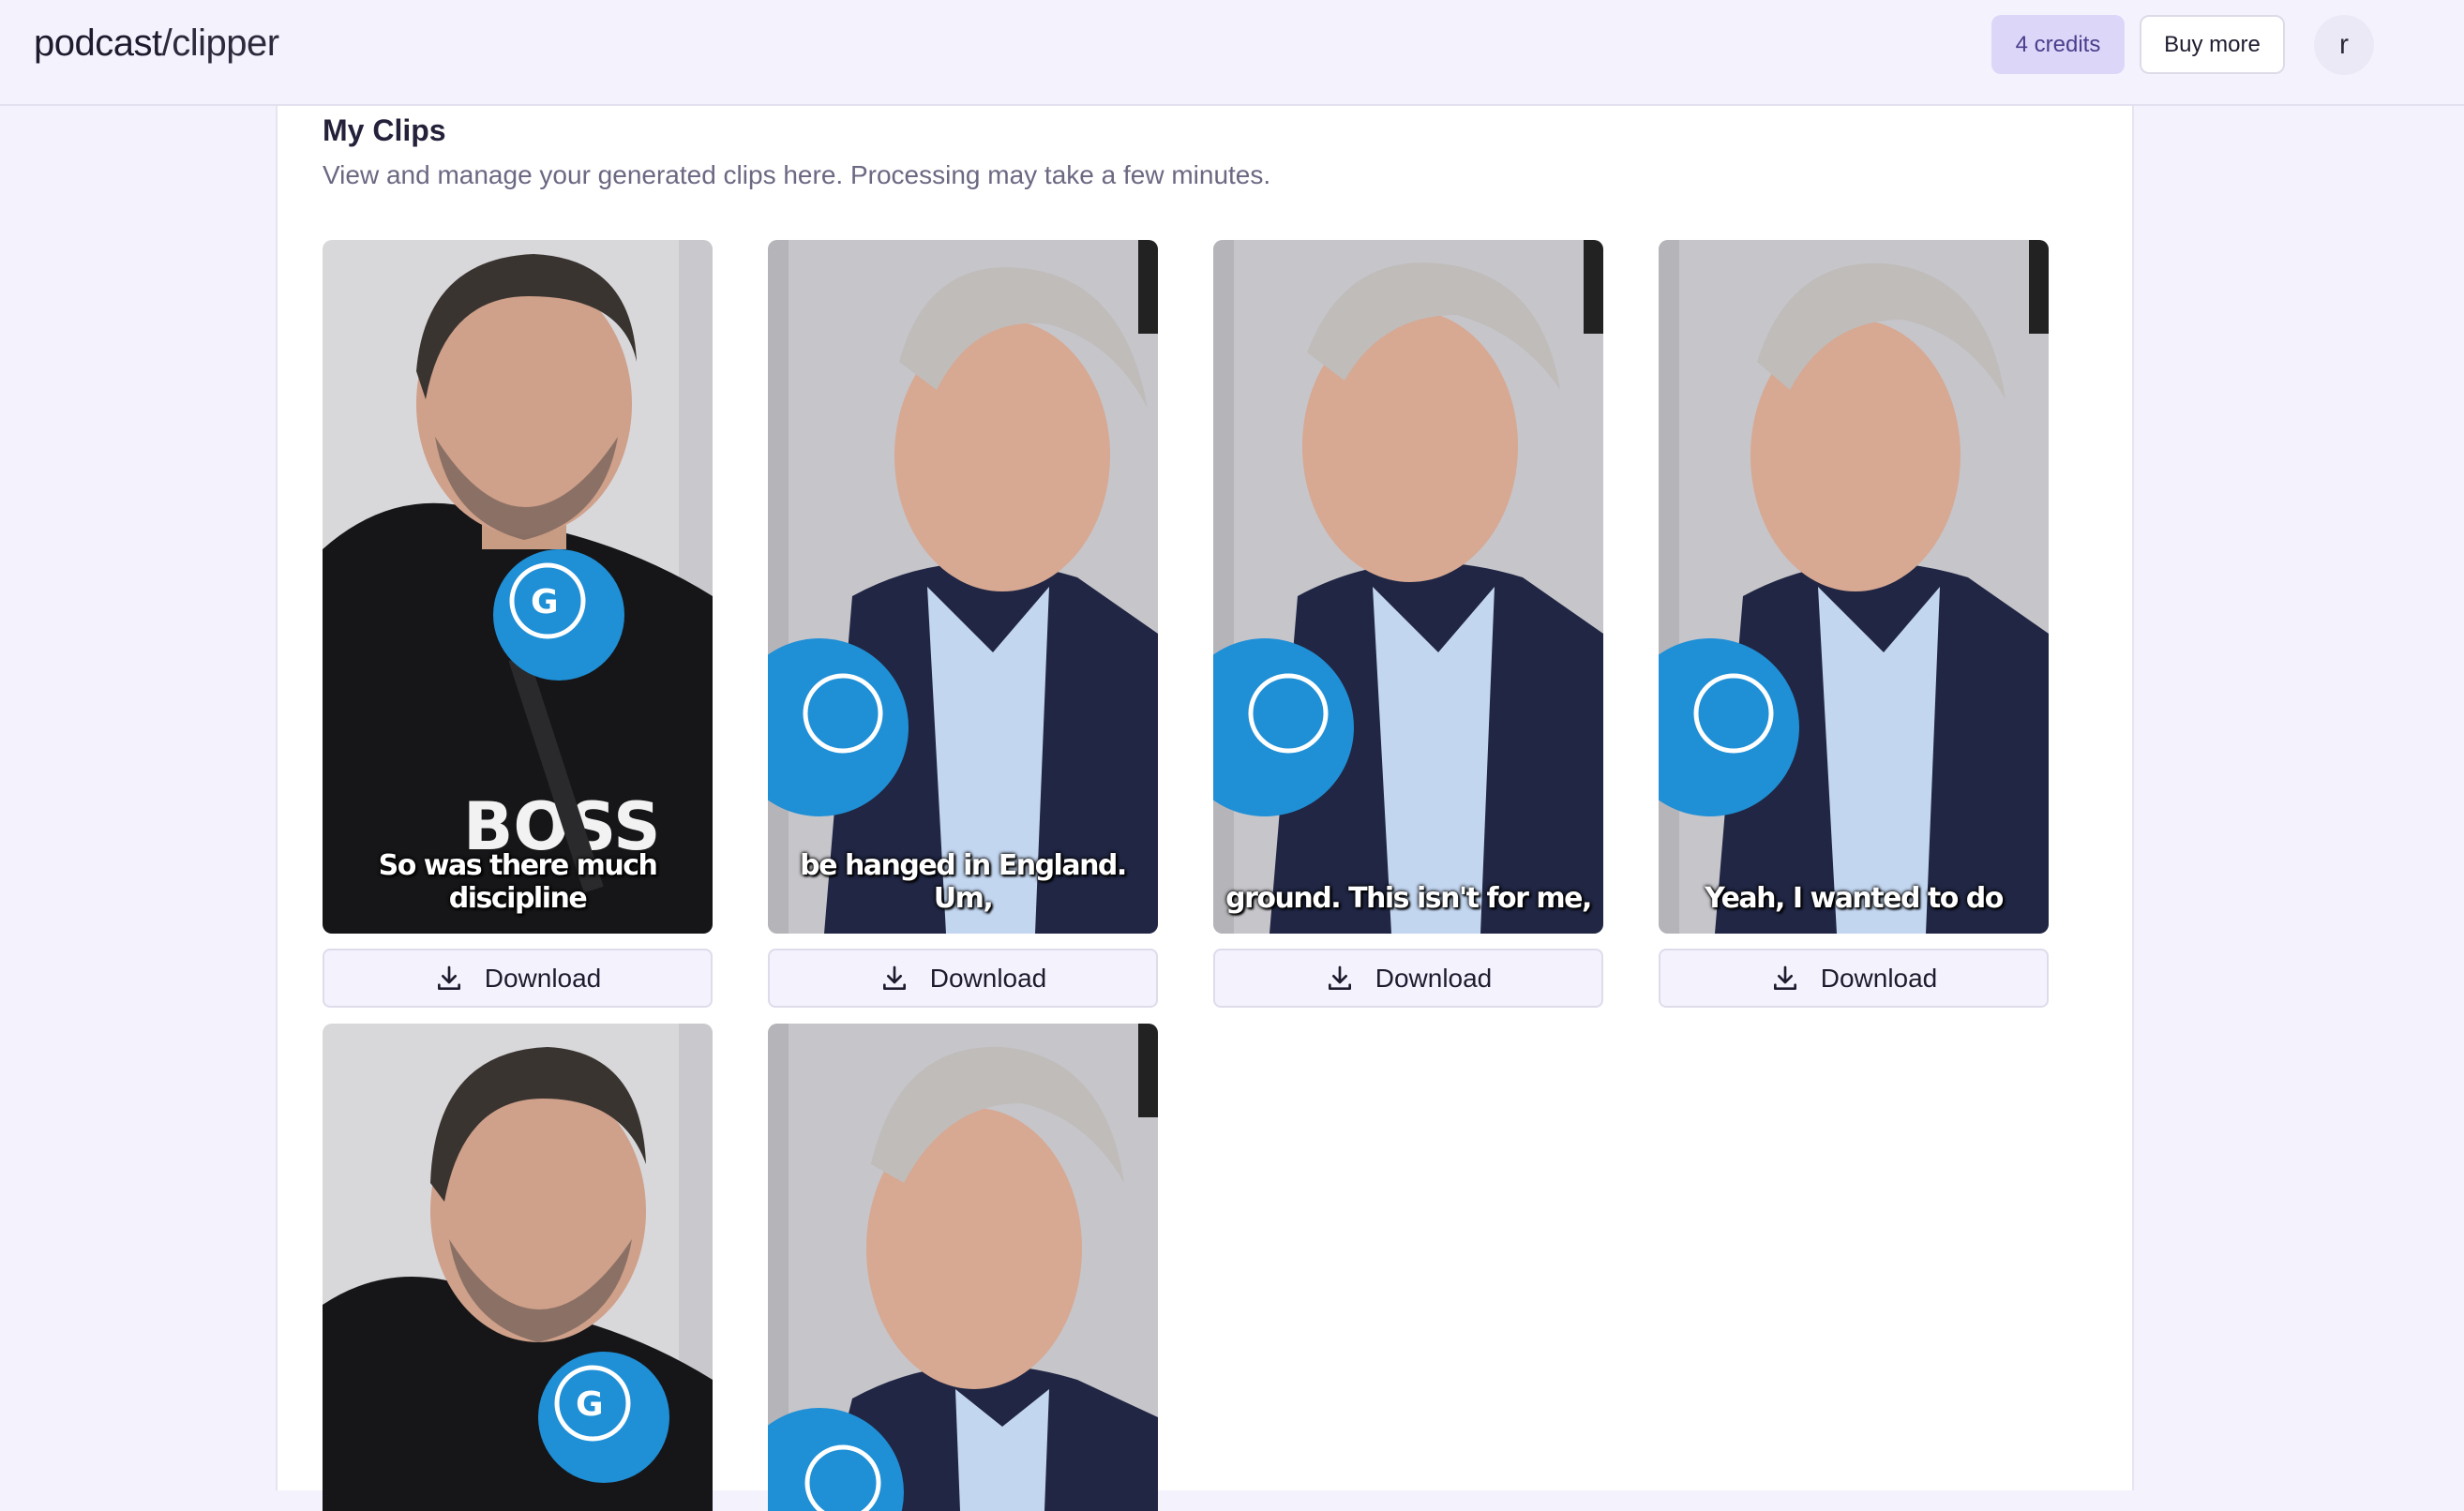 This screenshot has width=2464, height=1511. I want to click on page-title: My Clips, so click(384, 130).